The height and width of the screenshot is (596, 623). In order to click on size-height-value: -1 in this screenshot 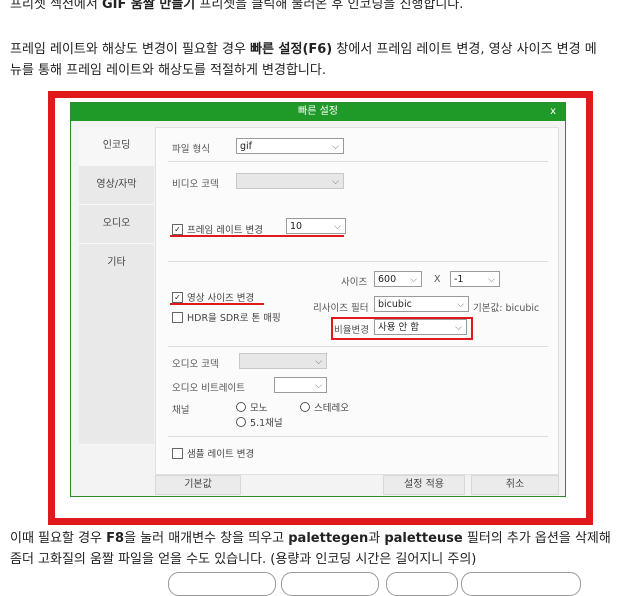, I will do `click(459, 279)`.